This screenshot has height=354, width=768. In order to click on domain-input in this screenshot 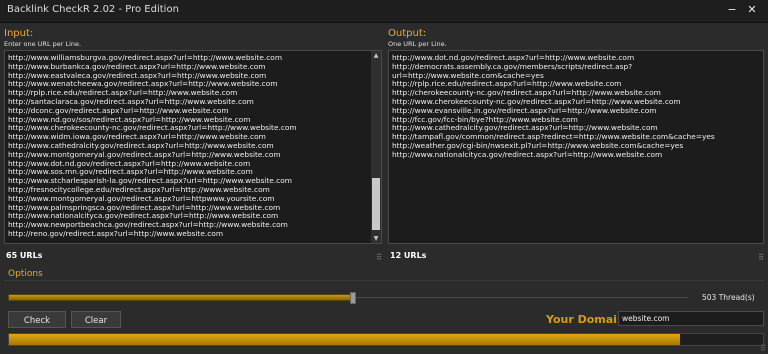, I will do `click(691, 318)`.